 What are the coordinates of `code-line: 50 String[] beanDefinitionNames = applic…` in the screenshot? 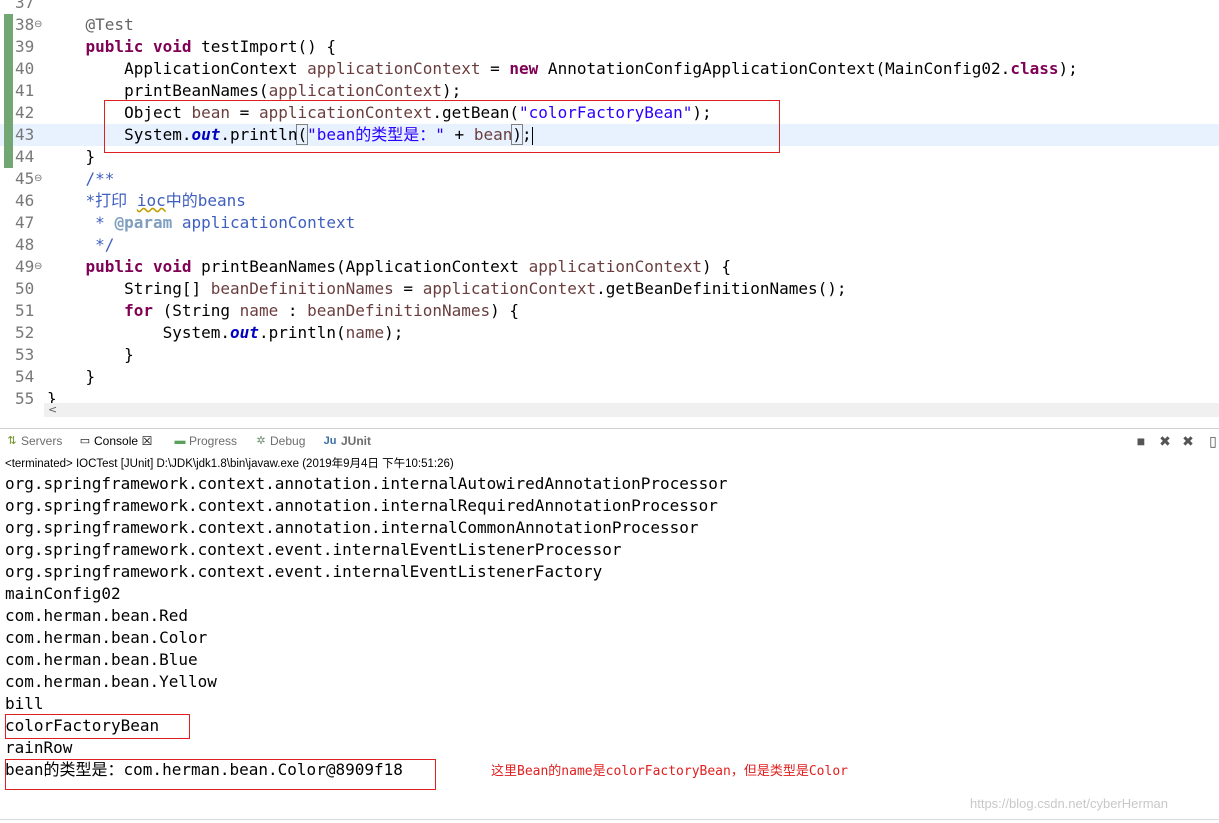 It's located at (609, 289).